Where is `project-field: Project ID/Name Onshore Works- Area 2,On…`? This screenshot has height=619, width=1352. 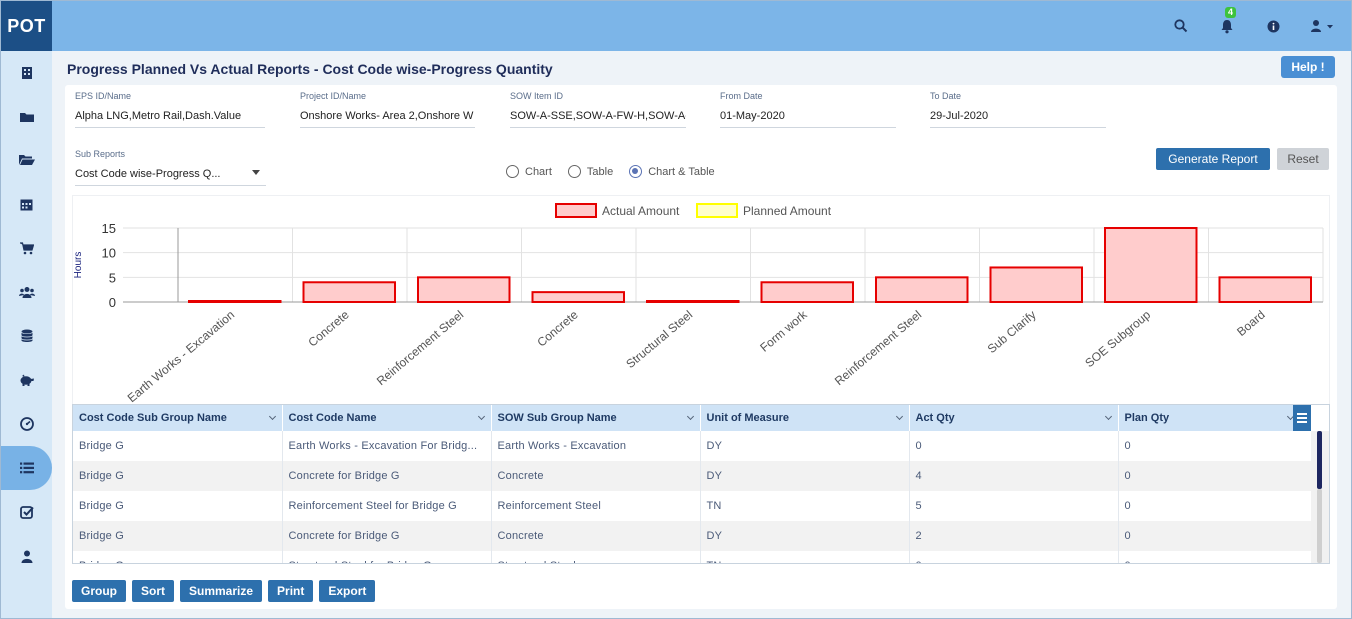
project-field: Project ID/Name Onshore Works- Area 2,On… is located at coordinates (387, 109).